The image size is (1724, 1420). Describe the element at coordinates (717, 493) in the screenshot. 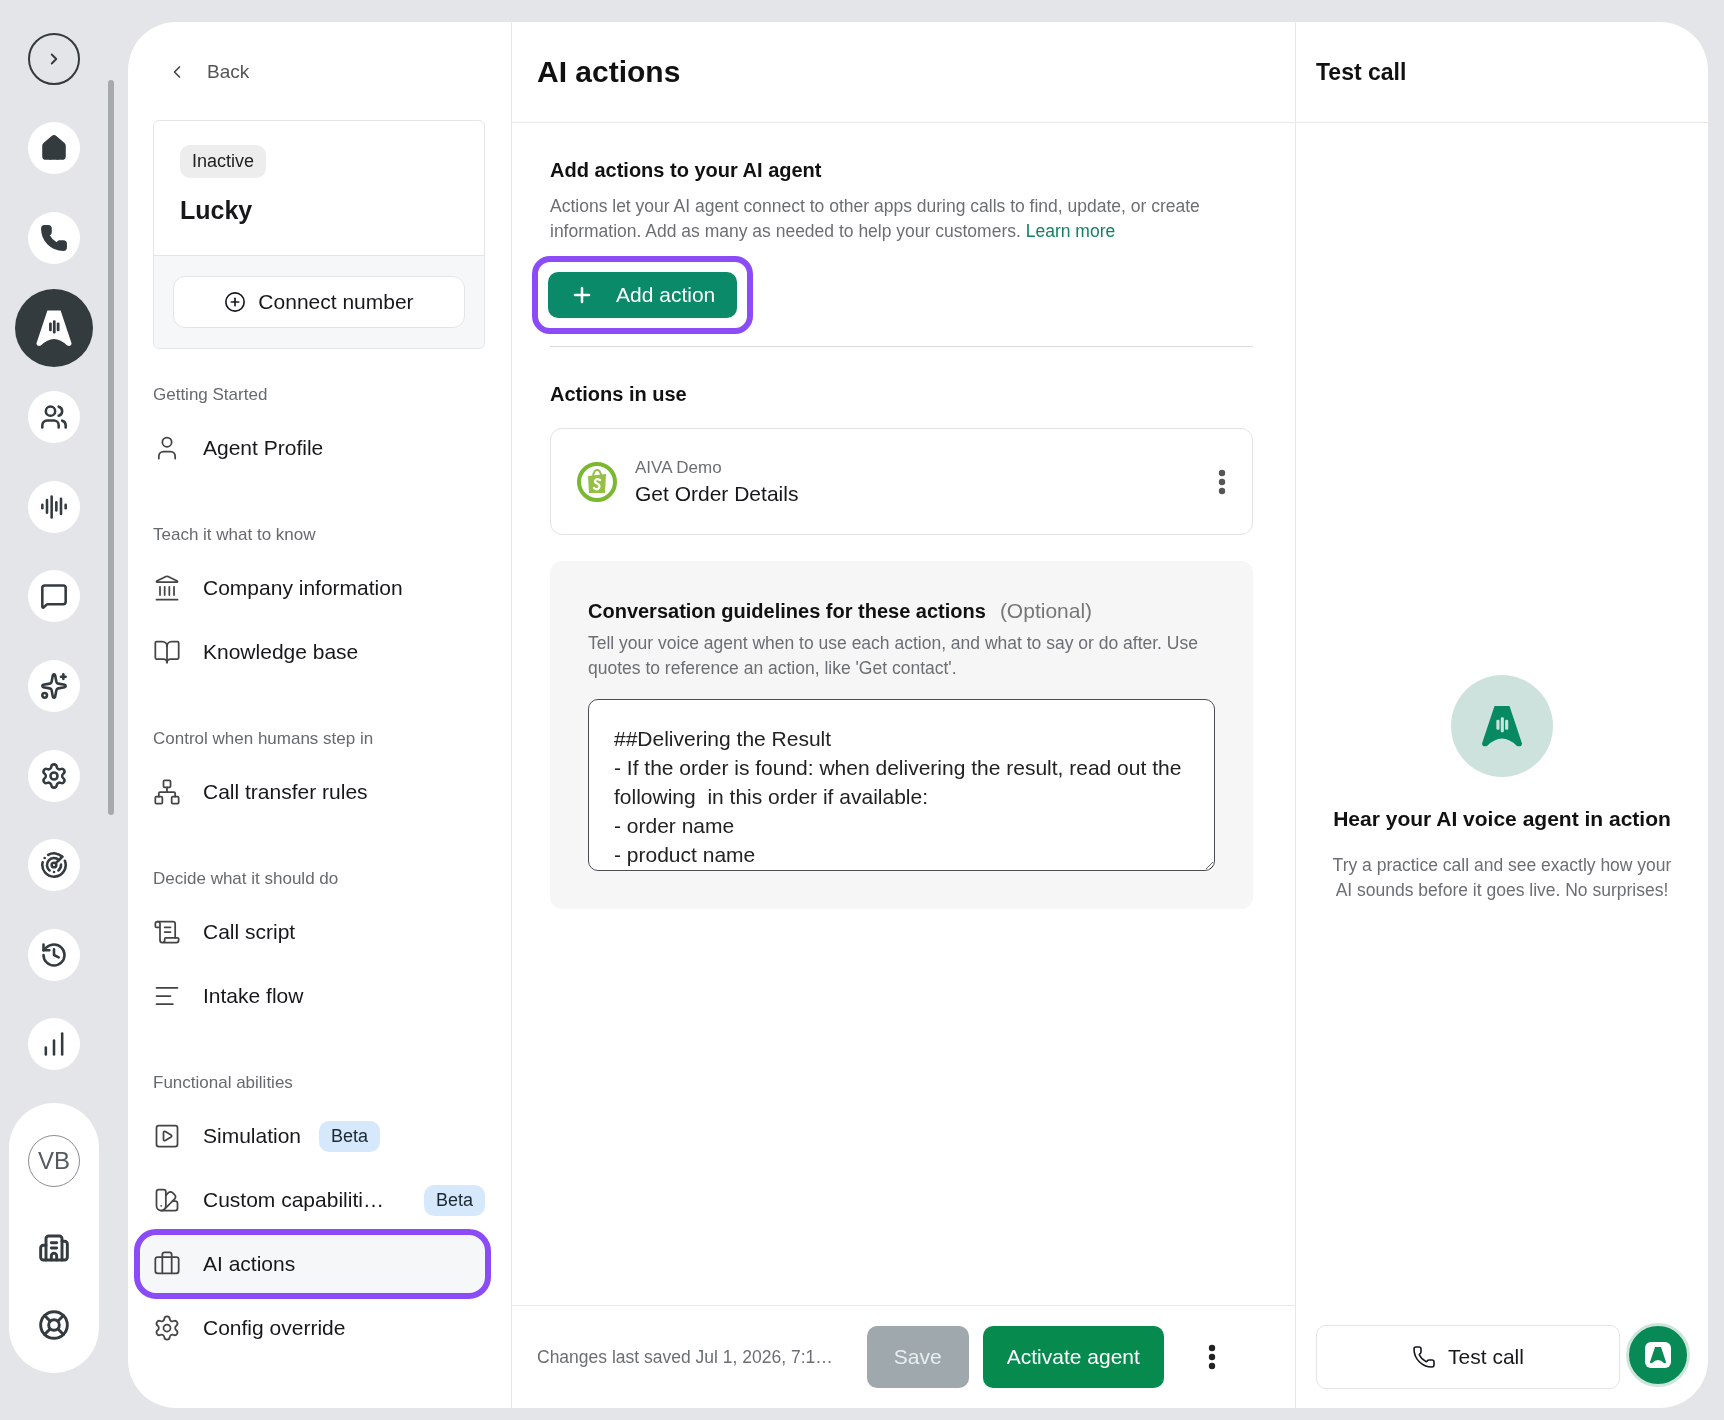

I see `action-name: Get Order Details` at that location.